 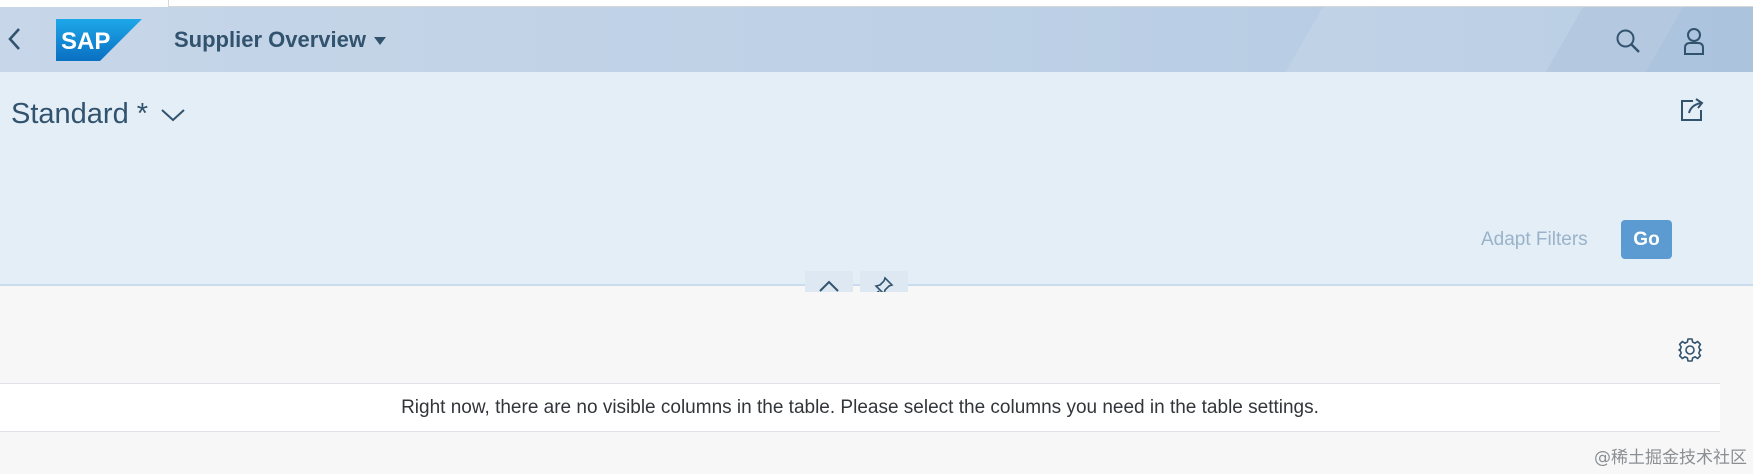 I want to click on user-icon, so click(x=1694, y=41).